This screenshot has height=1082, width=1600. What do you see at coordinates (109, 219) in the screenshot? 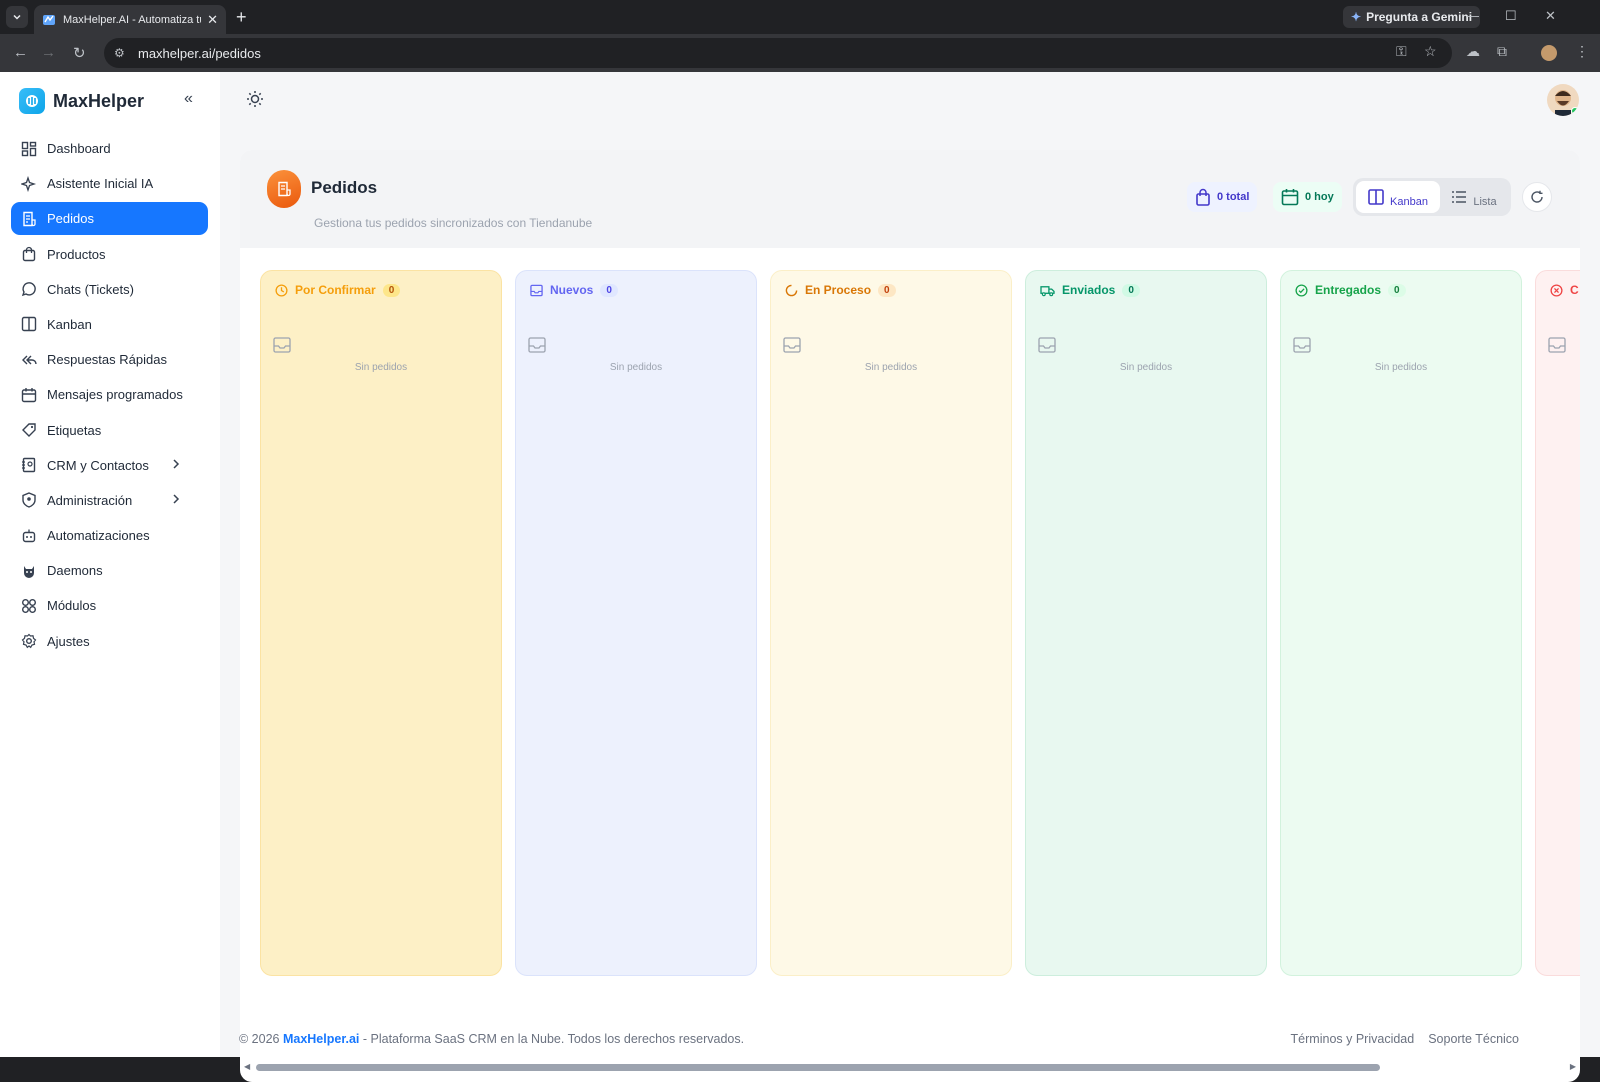
I see `sidebar-item-pedidos: Pedidos` at bounding box center [109, 219].